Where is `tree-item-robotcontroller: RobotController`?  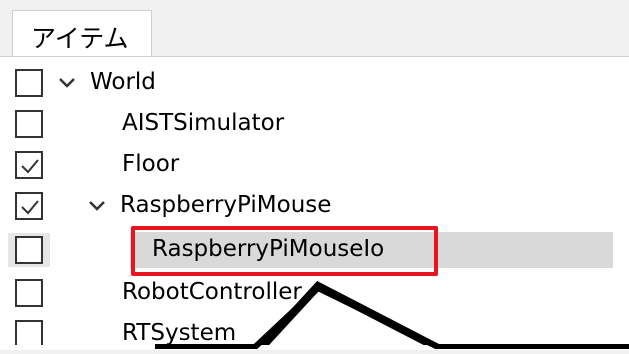
tree-item-robotcontroller: RobotController is located at coordinates (314, 293).